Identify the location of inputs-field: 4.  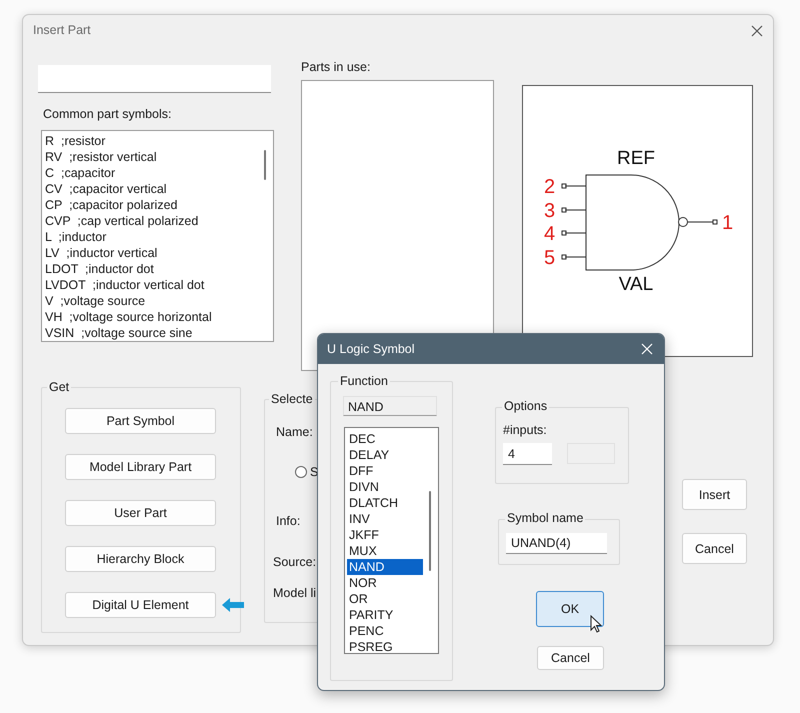
(527, 454).